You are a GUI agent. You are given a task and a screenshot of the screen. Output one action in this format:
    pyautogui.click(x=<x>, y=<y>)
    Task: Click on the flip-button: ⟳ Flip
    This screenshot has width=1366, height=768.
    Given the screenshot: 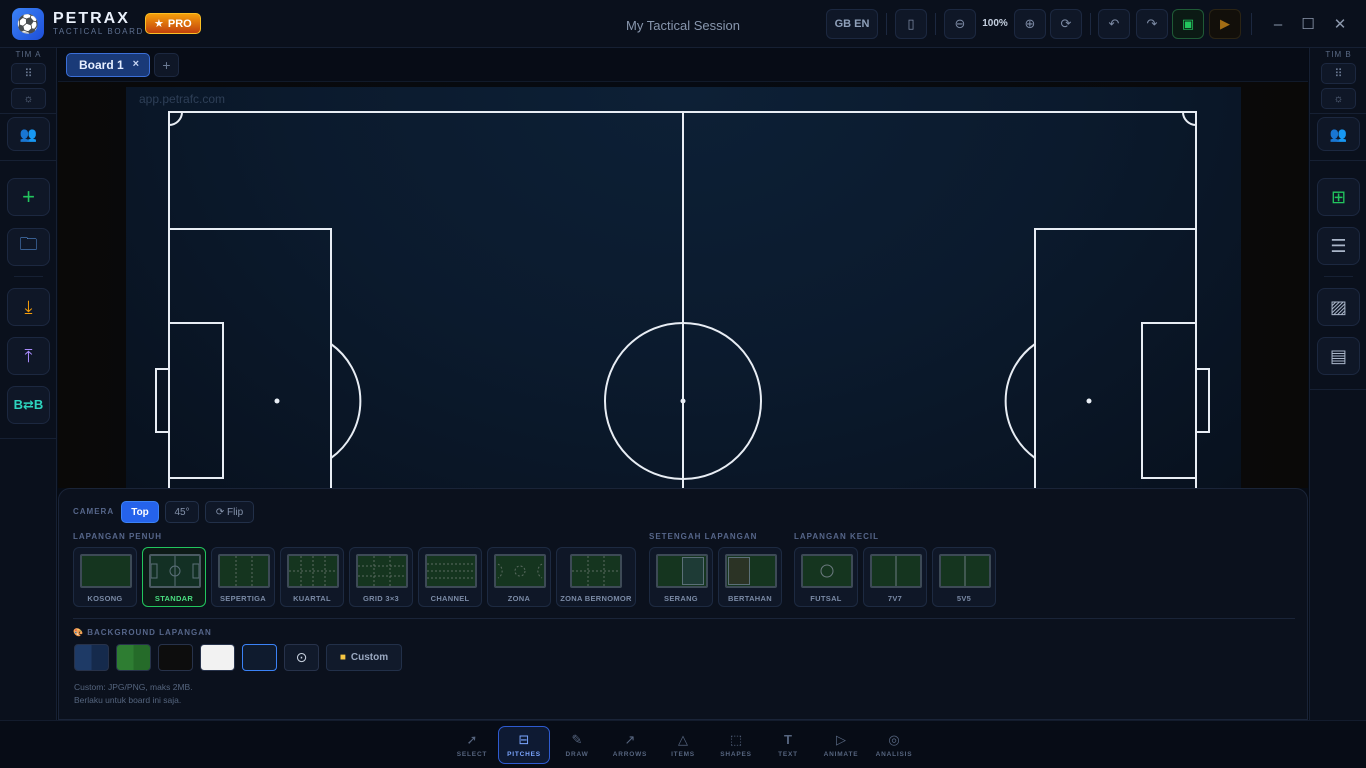 What is the action you would take?
    pyautogui.click(x=229, y=512)
    